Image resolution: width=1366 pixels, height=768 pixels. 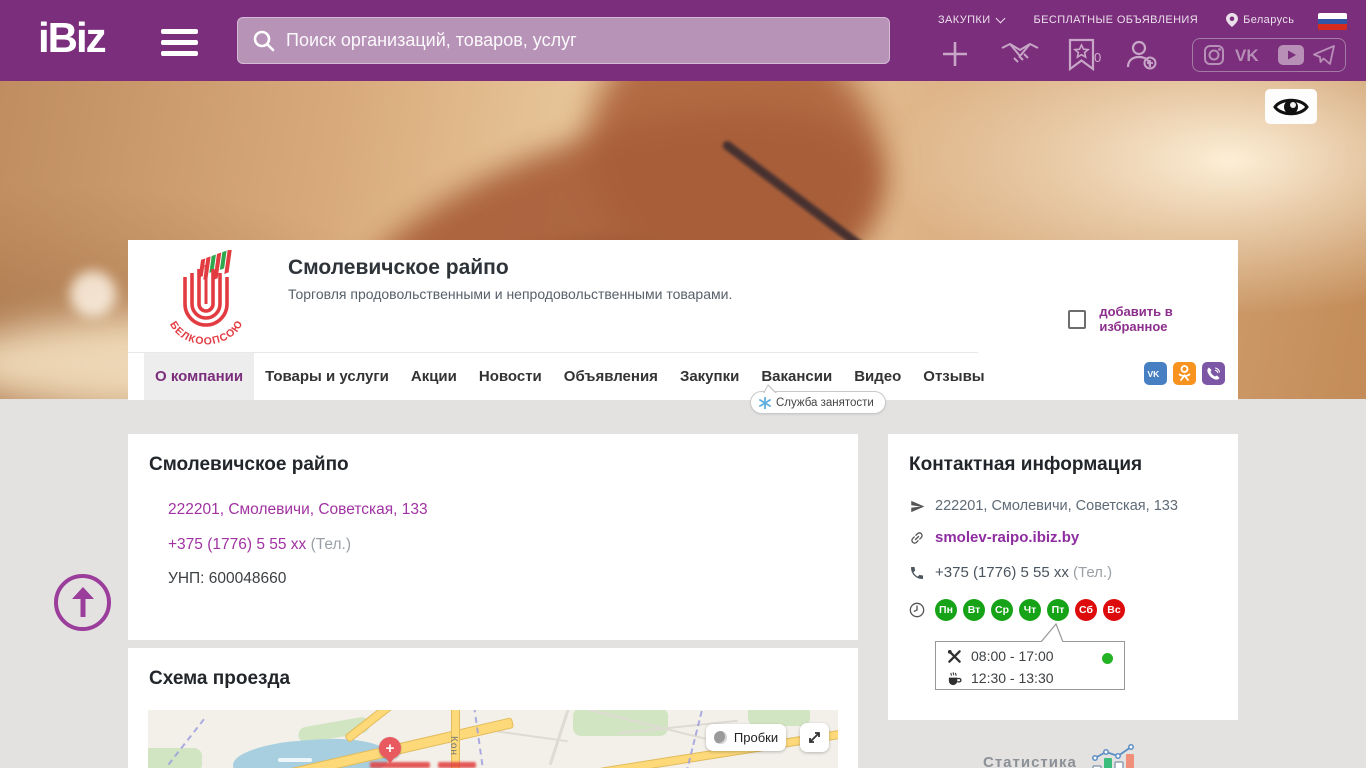 I want to click on work-hours: 08:00 - 17:00, so click(x=1012, y=656).